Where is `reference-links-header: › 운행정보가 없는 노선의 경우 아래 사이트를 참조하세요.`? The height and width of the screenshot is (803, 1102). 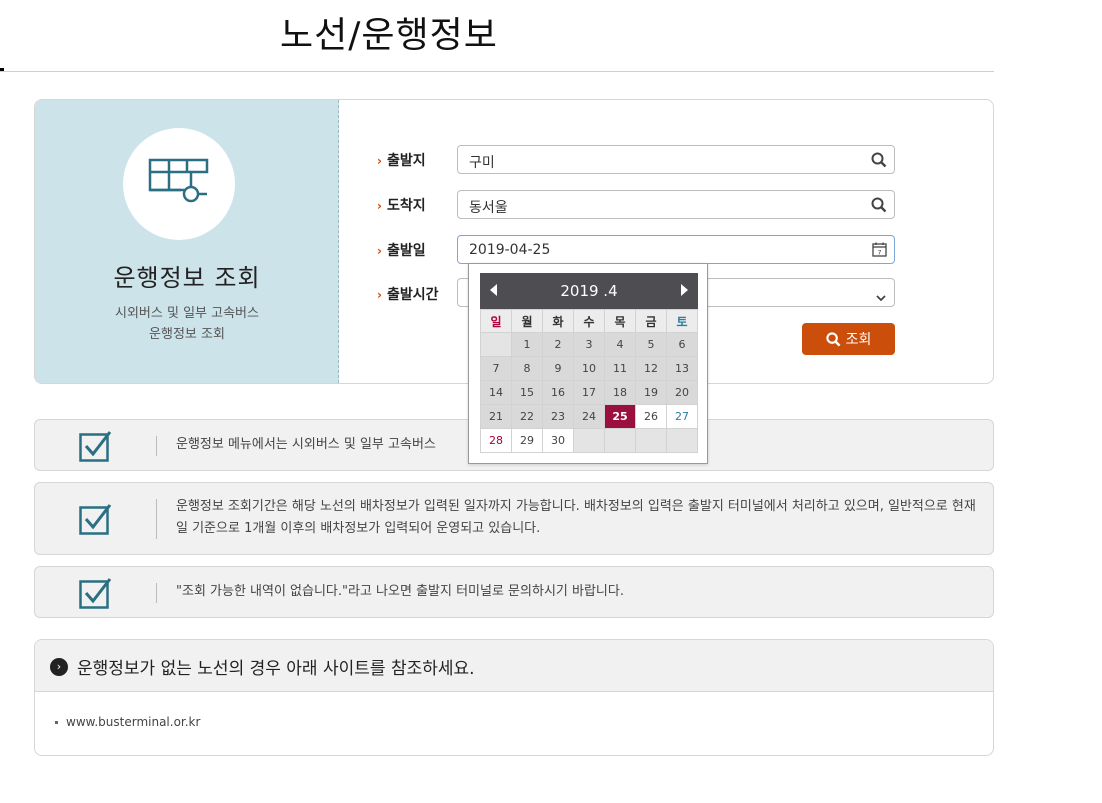 reference-links-header: › 운행정보가 없는 노선의 경우 아래 사이트를 참조하세요. is located at coordinates (514, 666).